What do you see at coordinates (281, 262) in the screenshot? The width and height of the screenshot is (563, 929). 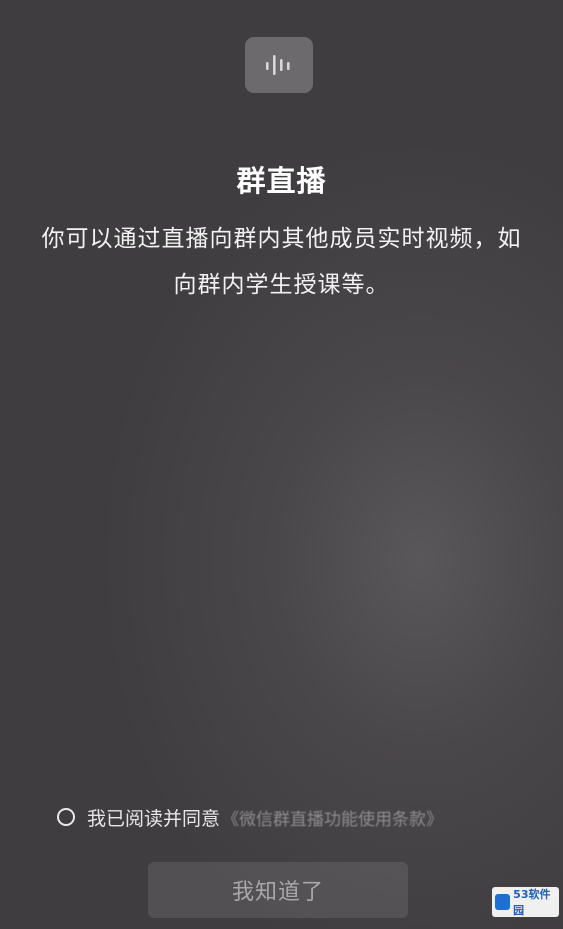 I see `feature-description: 你可以通过直播向群内其他成员实时视频，如 向群内学生授课等。` at bounding box center [281, 262].